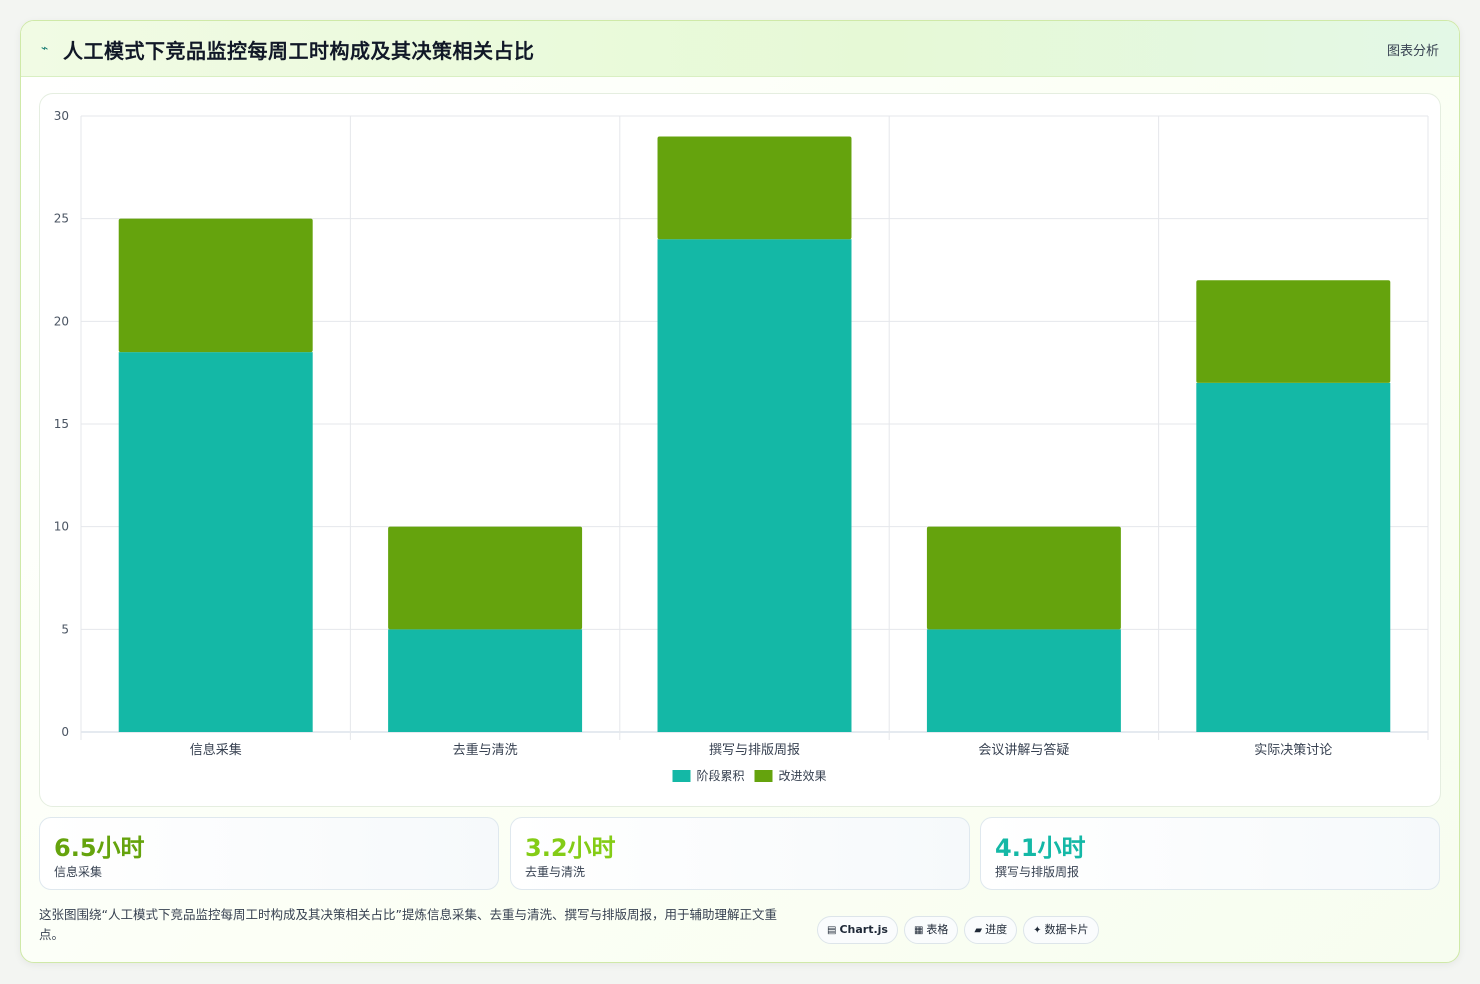  Describe the element at coordinates (832, 930) in the screenshot. I see `chart-icon: ▤` at that location.